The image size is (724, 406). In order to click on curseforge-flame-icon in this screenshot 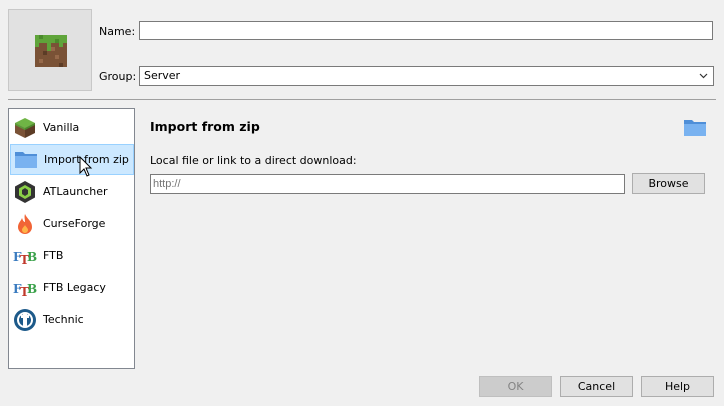, I will do `click(25, 224)`.